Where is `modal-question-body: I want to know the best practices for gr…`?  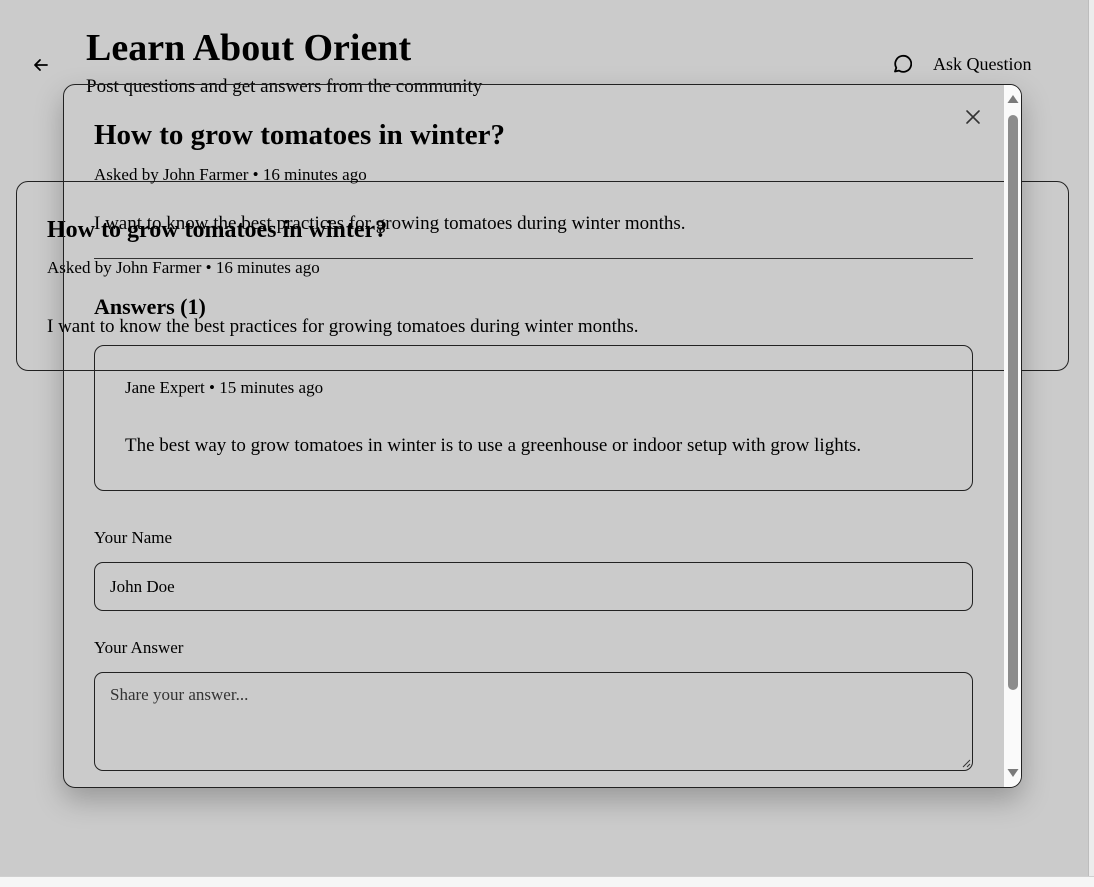
modal-question-body: I want to know the best practices for gr… is located at coordinates (390, 223).